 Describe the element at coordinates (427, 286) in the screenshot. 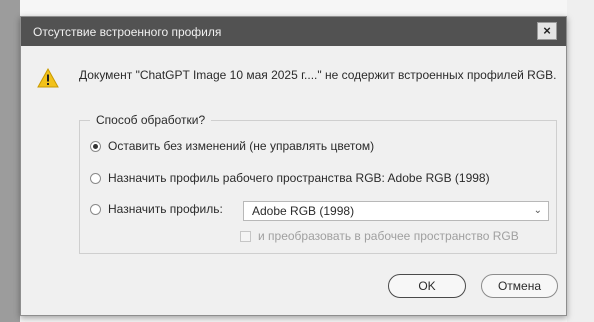

I see `ok-button: OK` at that location.